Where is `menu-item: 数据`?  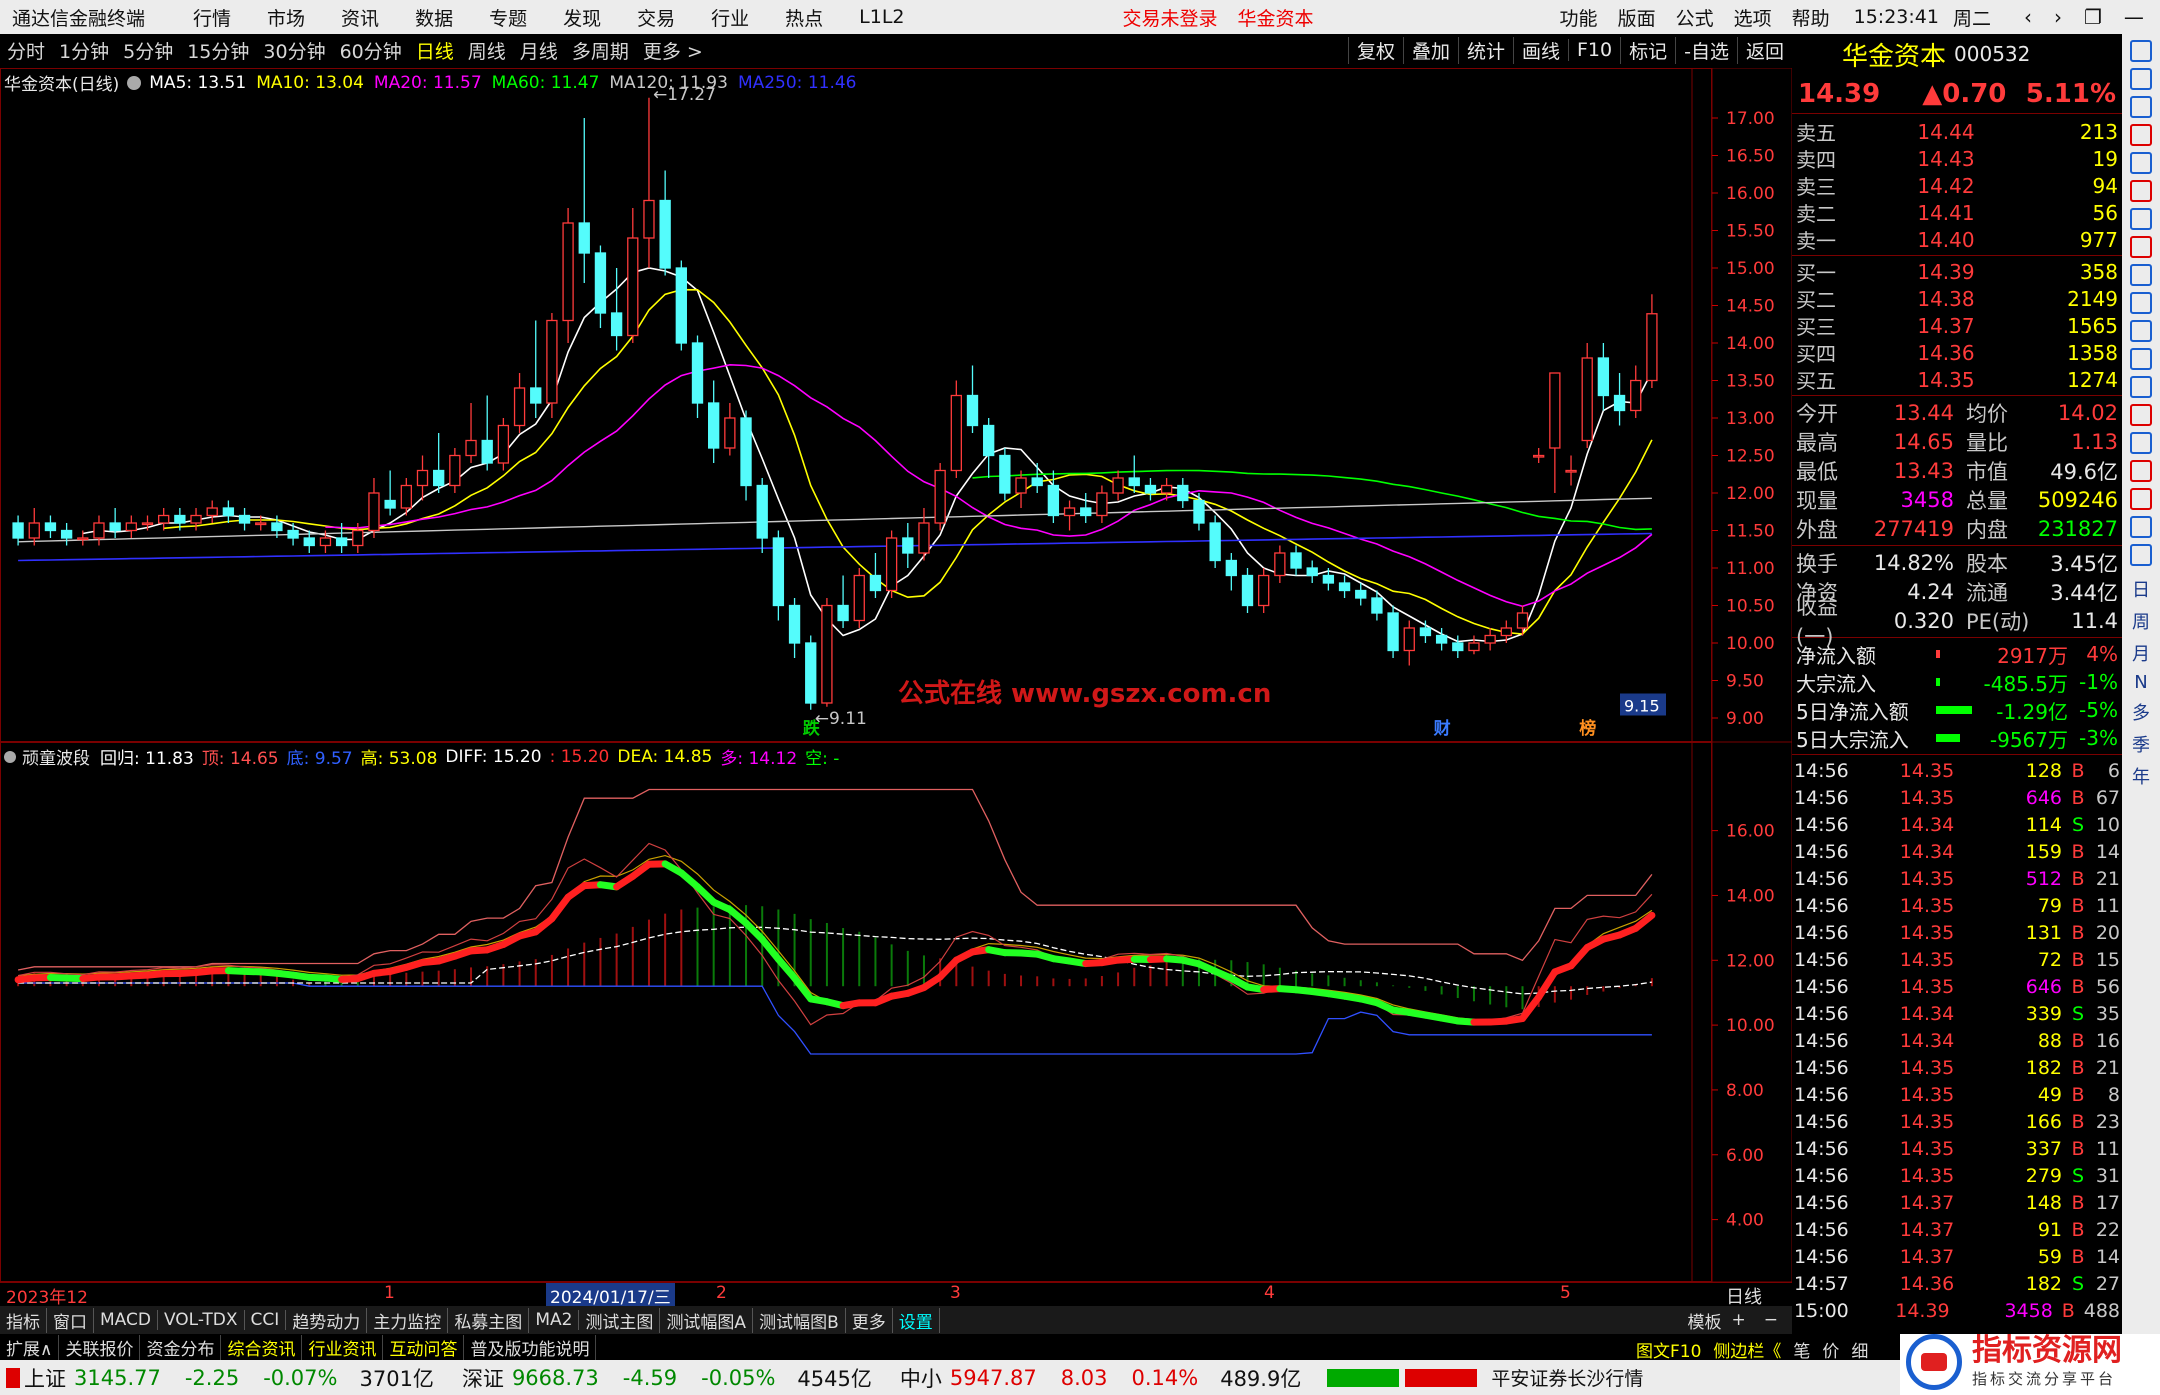
menu-item: 数据 is located at coordinates (434, 17).